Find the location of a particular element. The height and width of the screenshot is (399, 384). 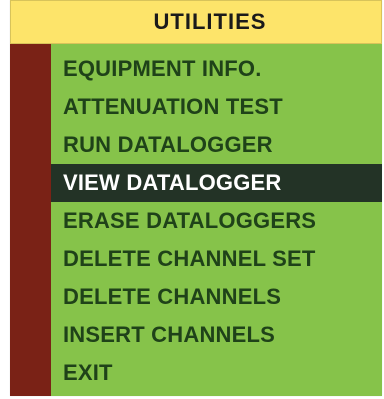

left-accent-strip is located at coordinates (30, 220).